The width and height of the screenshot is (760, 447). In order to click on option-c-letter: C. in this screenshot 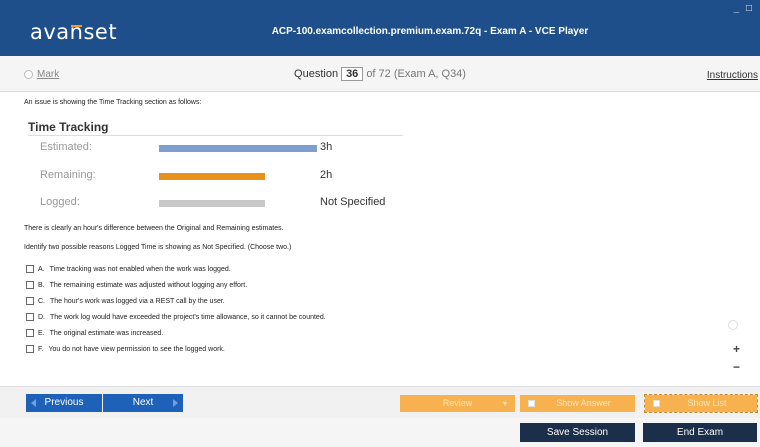, I will do `click(41, 301)`.